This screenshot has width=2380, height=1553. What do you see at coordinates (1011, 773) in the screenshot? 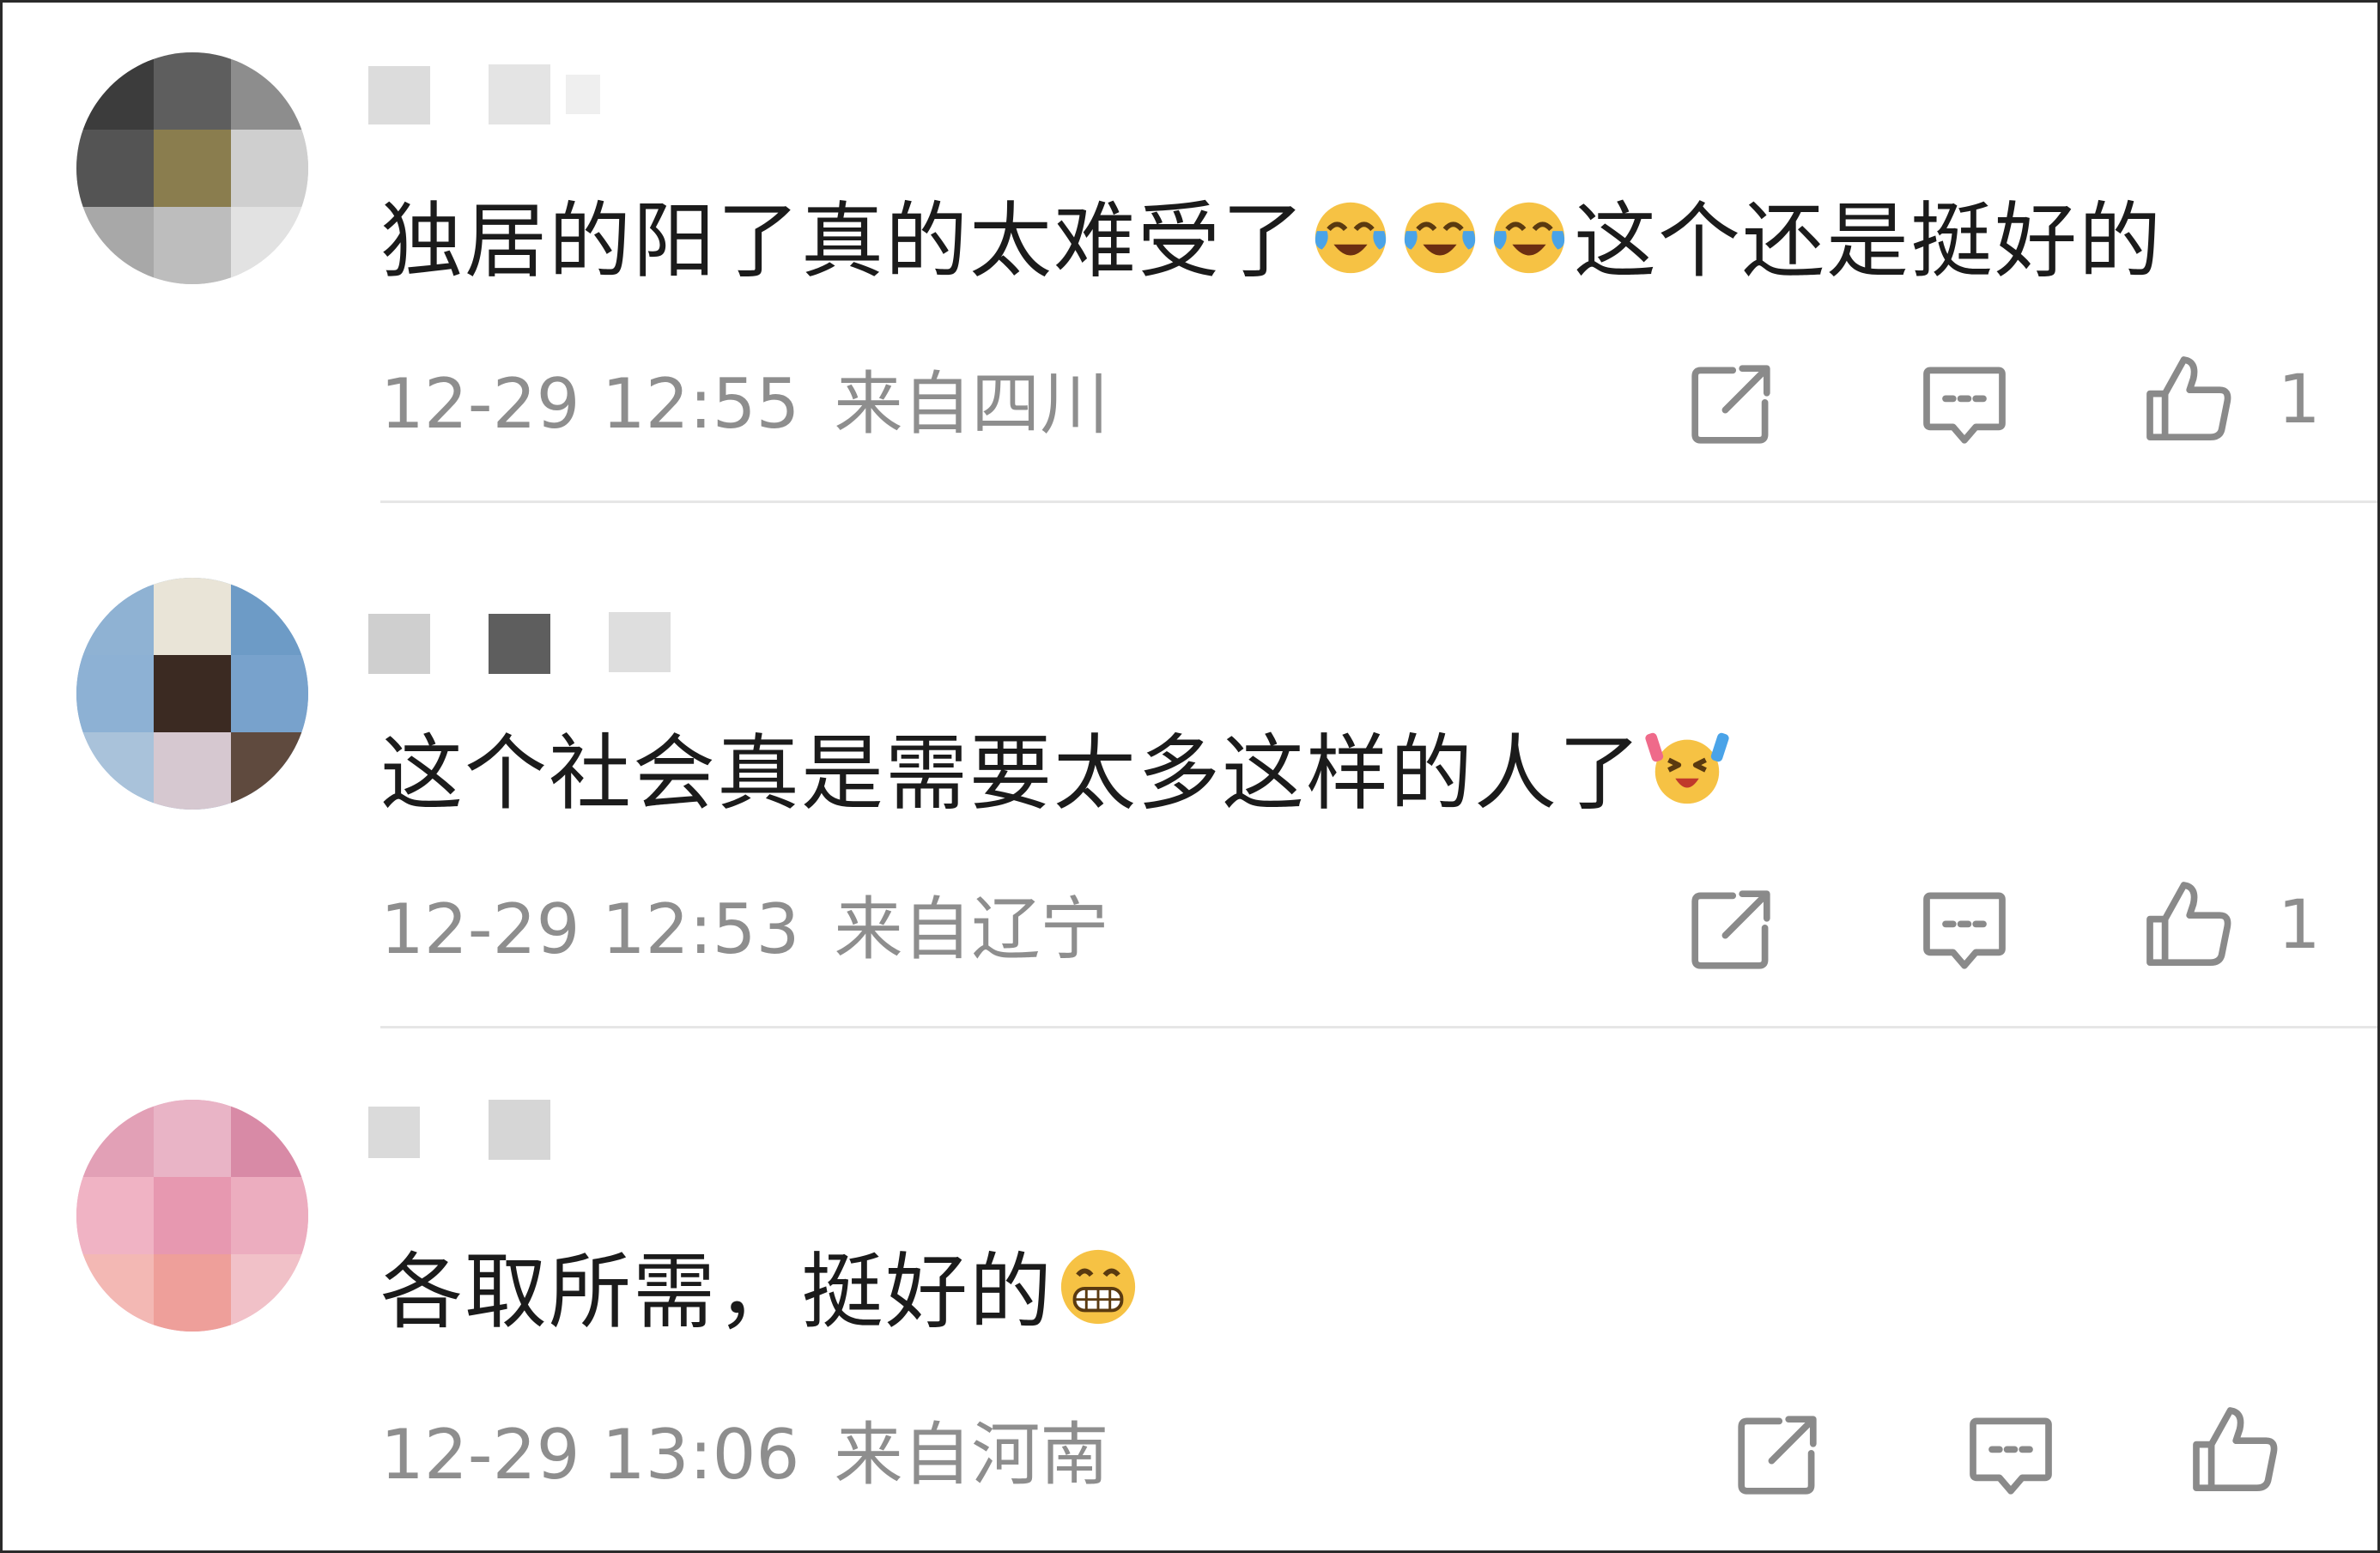
I see `comment-text-part: 这个社会真是需要太多这样的人了` at bounding box center [1011, 773].